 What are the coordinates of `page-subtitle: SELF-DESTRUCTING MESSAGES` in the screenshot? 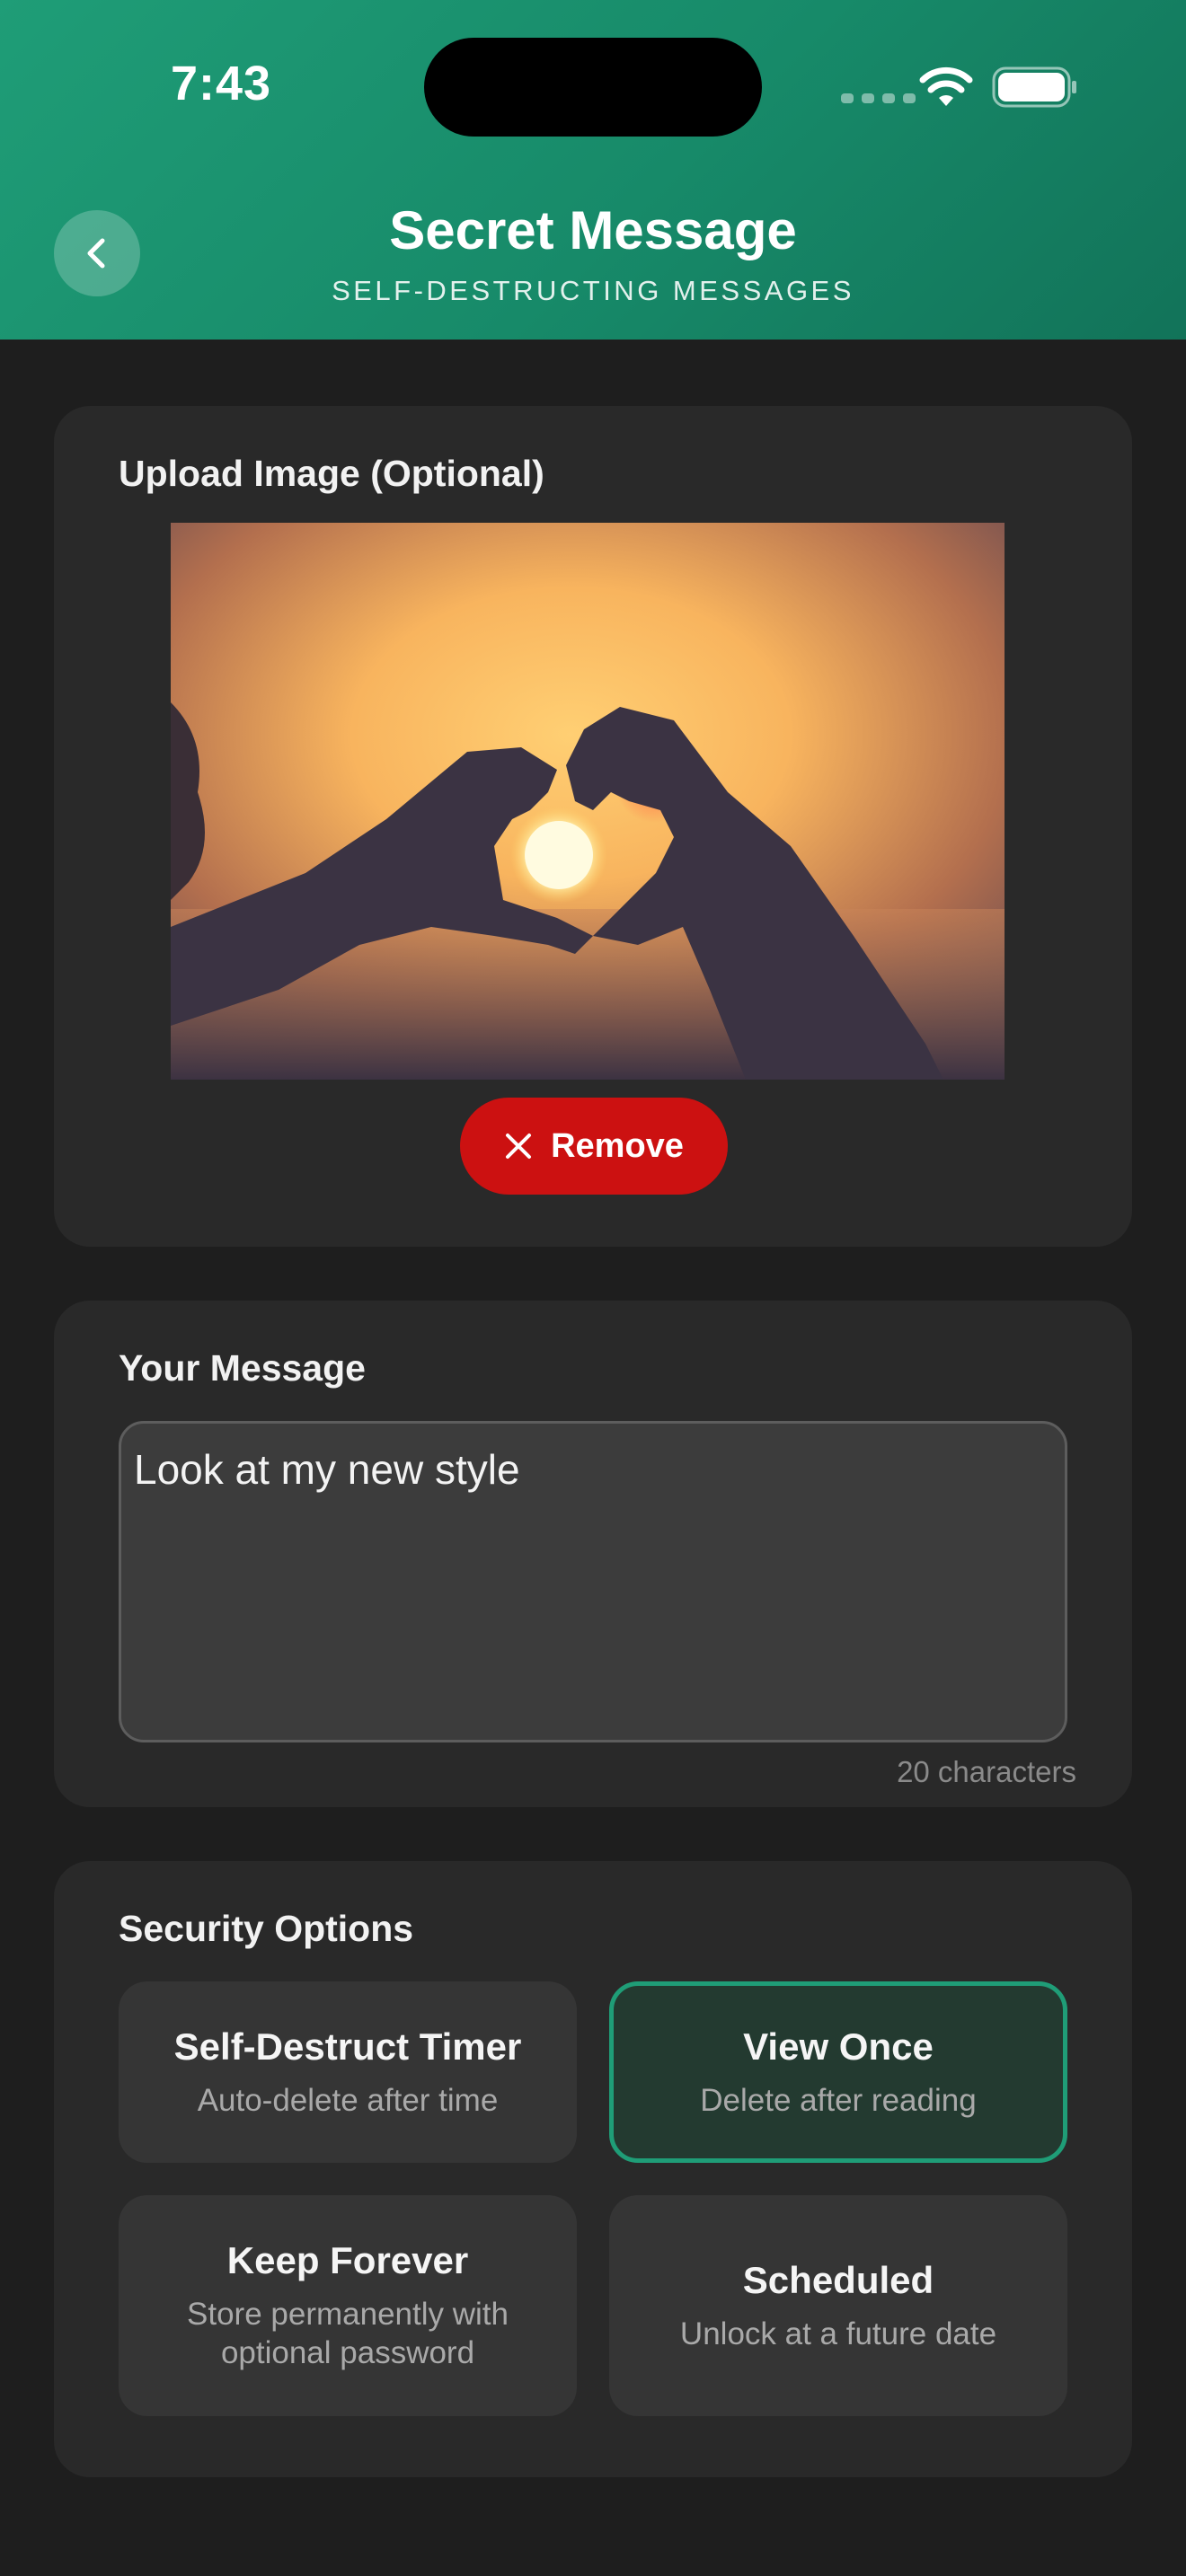 It's located at (593, 290).